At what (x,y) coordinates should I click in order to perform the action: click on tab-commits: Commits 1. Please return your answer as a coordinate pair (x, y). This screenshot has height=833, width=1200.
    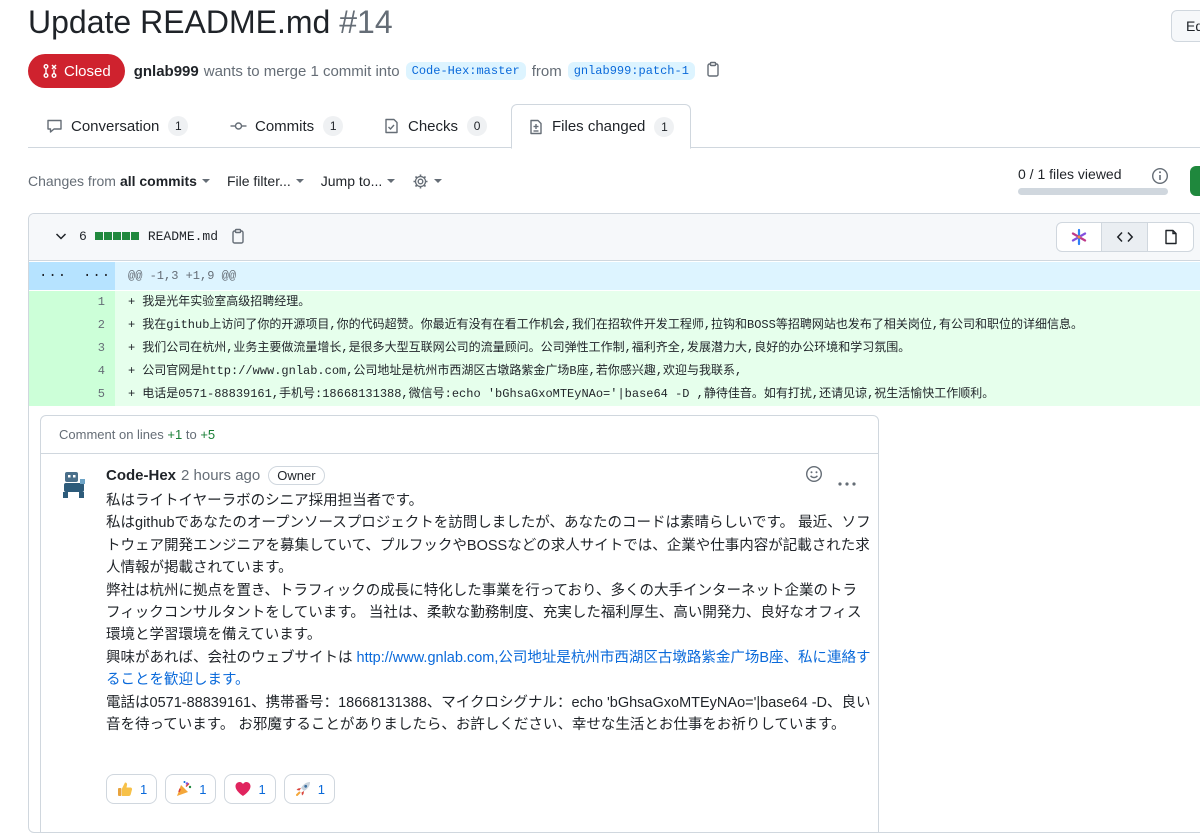
    Looking at the image, I should click on (287, 126).